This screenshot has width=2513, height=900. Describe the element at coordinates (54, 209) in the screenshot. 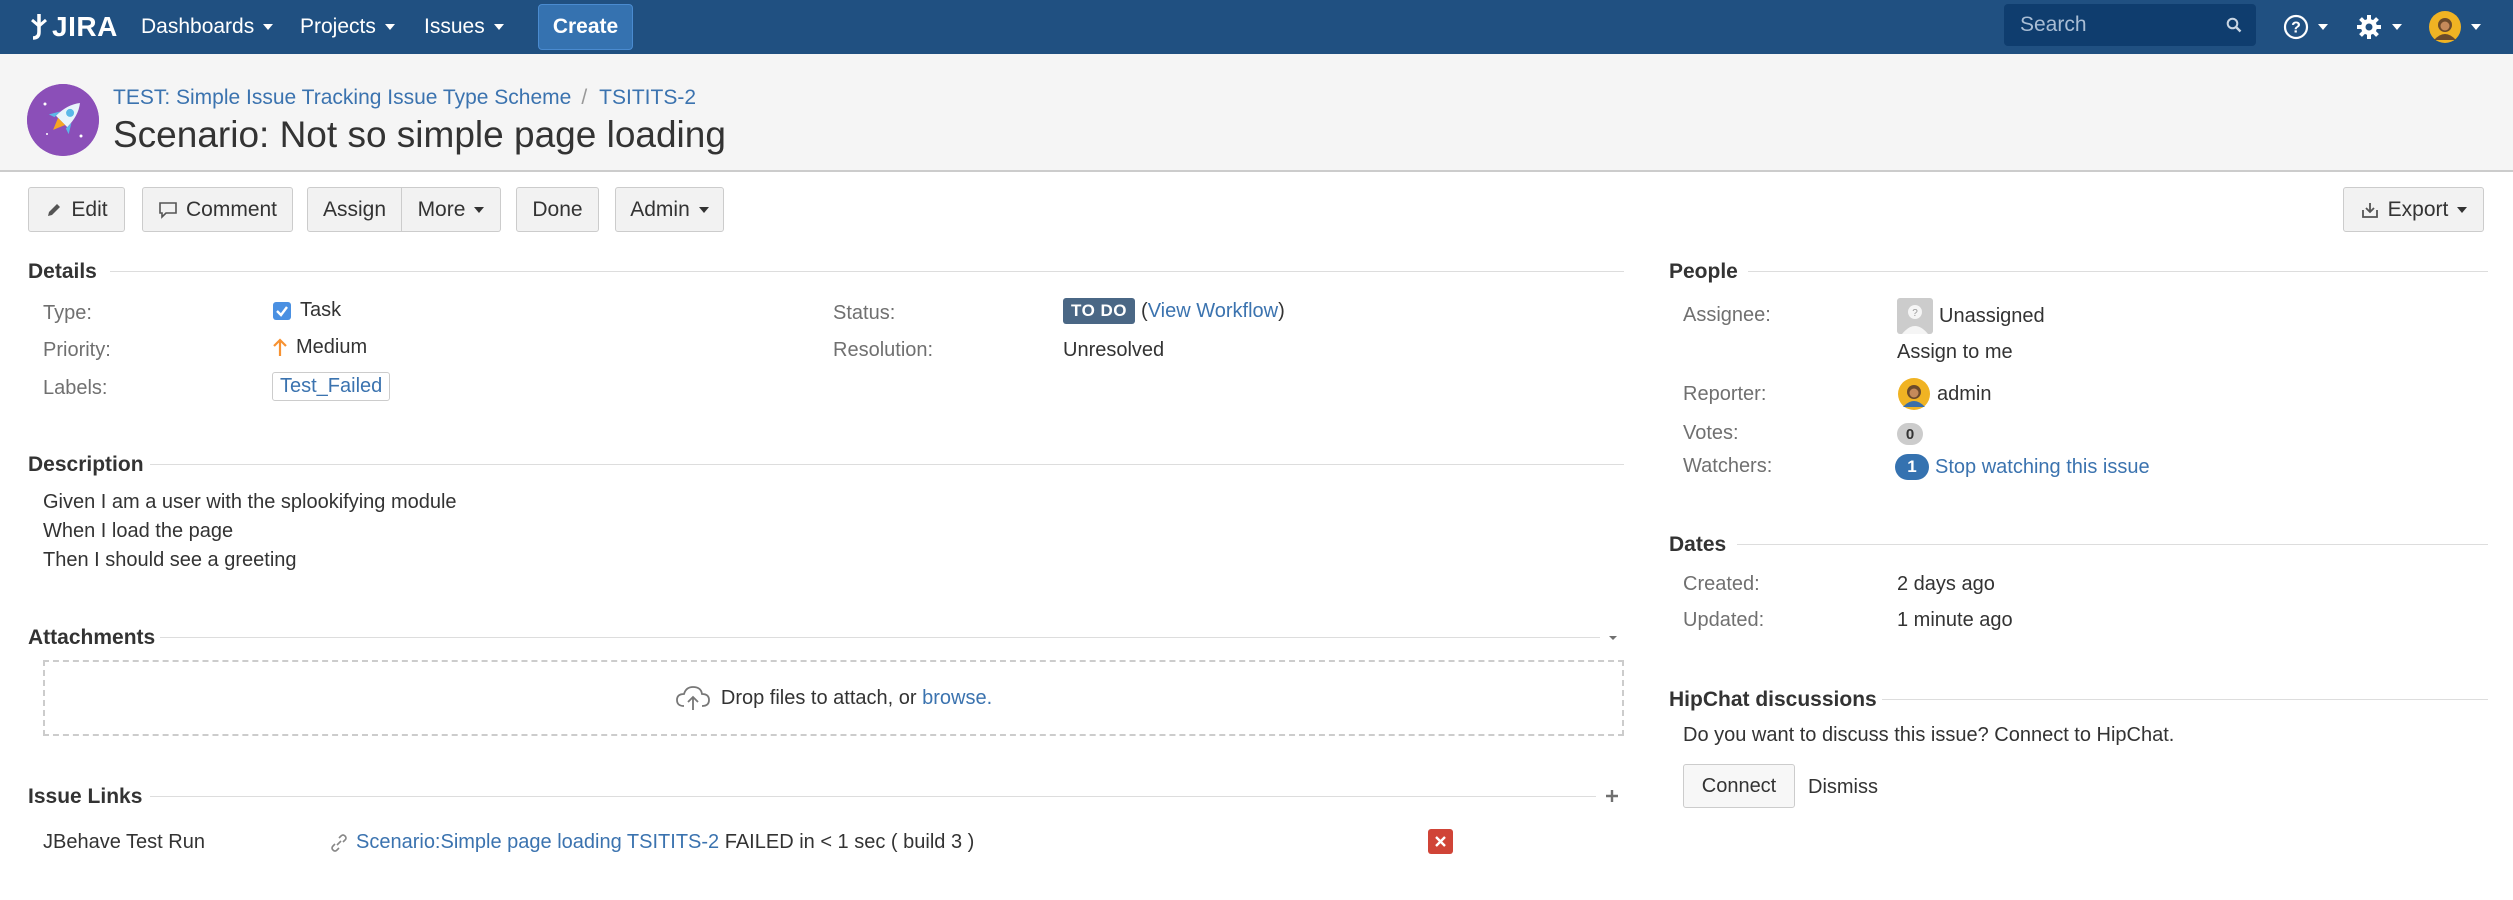

I see `pencil-icon` at that location.